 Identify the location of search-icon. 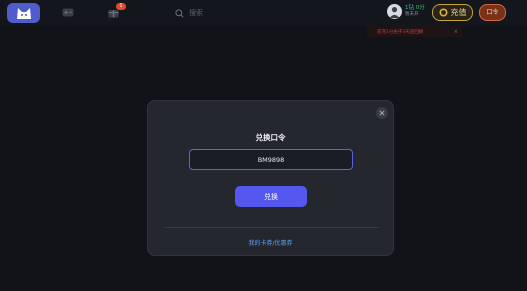
(179, 13).